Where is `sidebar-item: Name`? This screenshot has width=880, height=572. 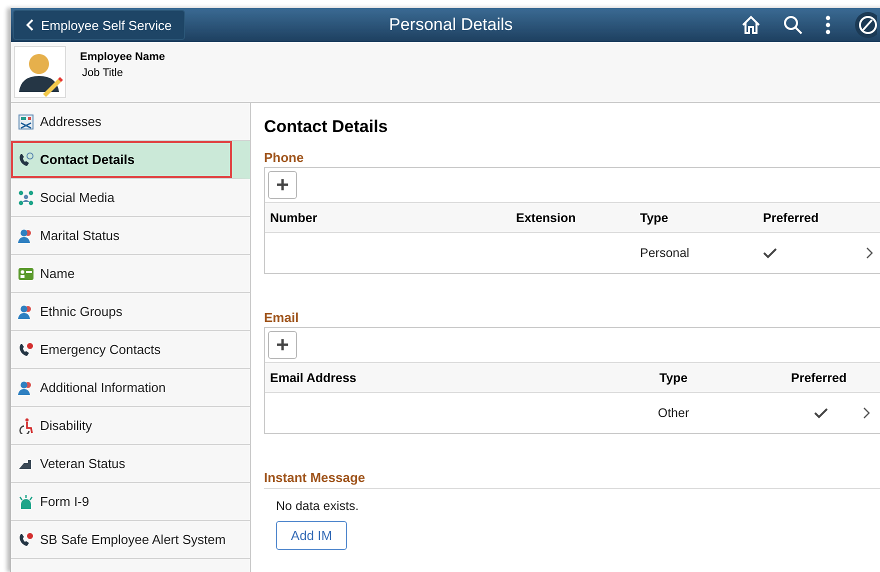
sidebar-item: Name is located at coordinates (130, 274).